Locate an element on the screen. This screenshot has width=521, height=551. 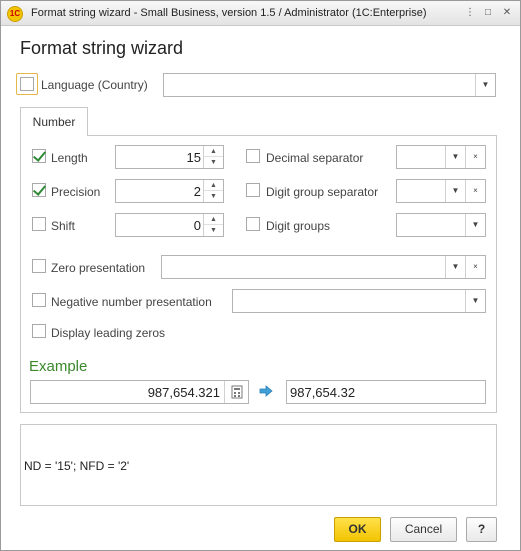
cancel-button: Cancel is located at coordinates (423, 529).